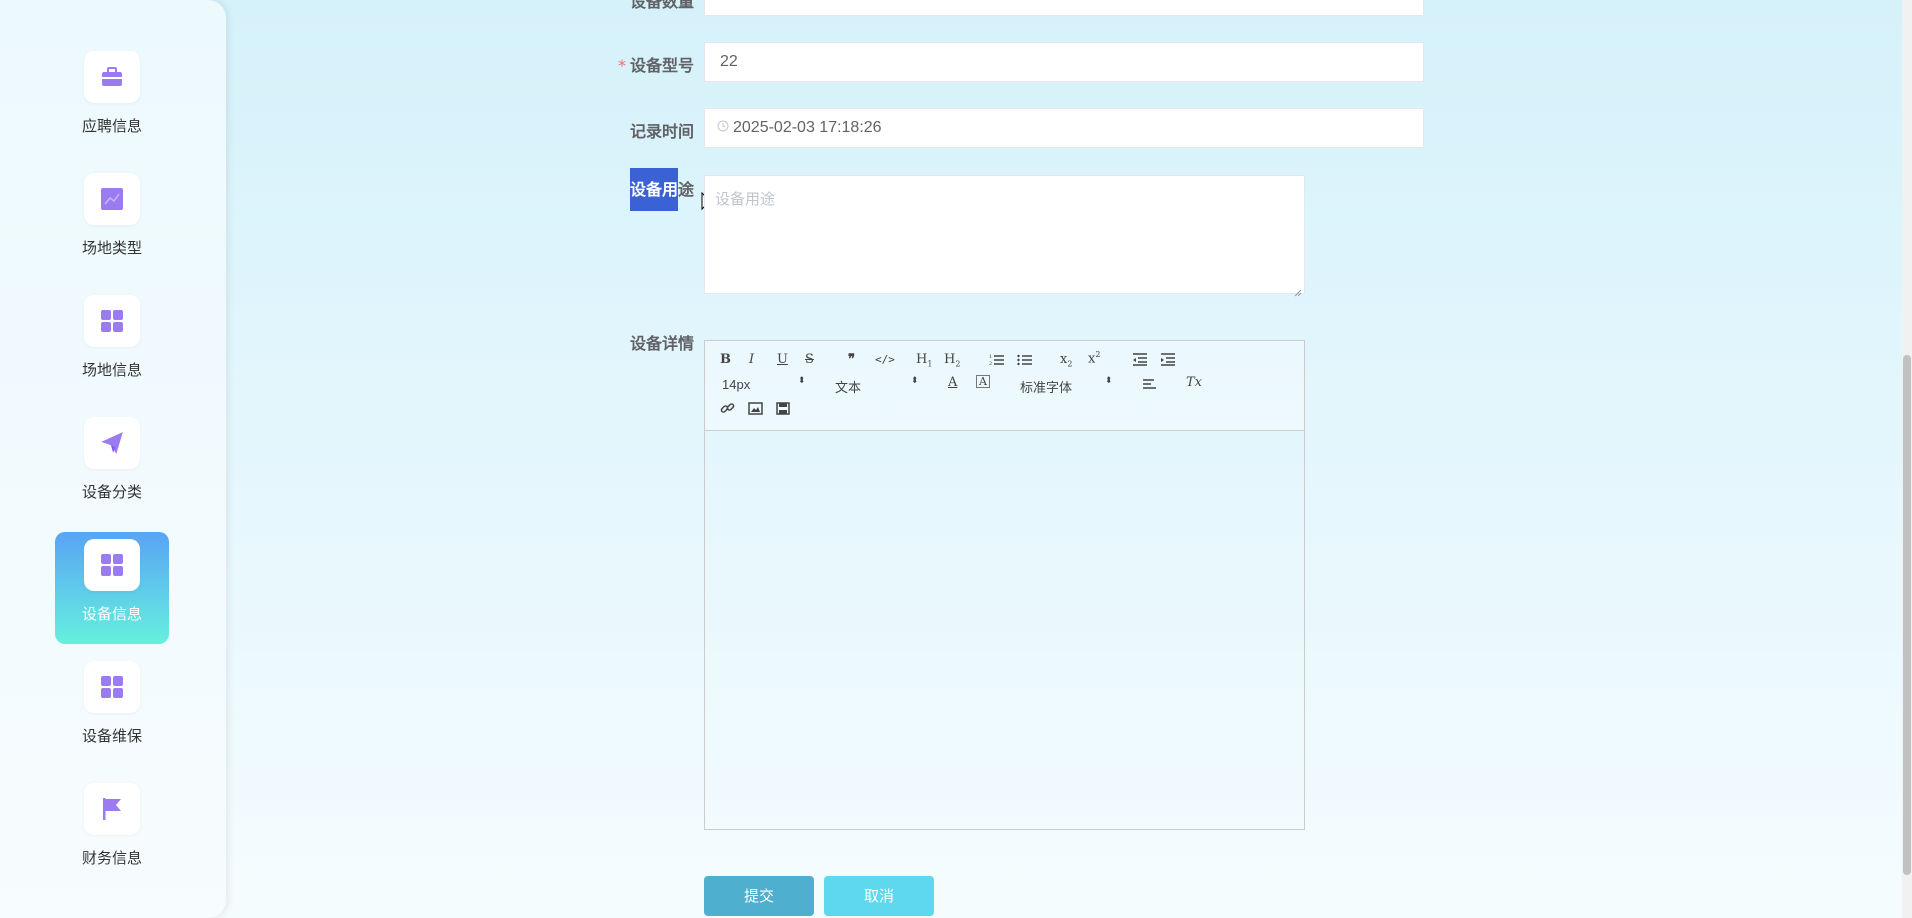 The image size is (1912, 918). What do you see at coordinates (653, 189) in the screenshot?
I see `usage-label-selected: 设备用` at bounding box center [653, 189].